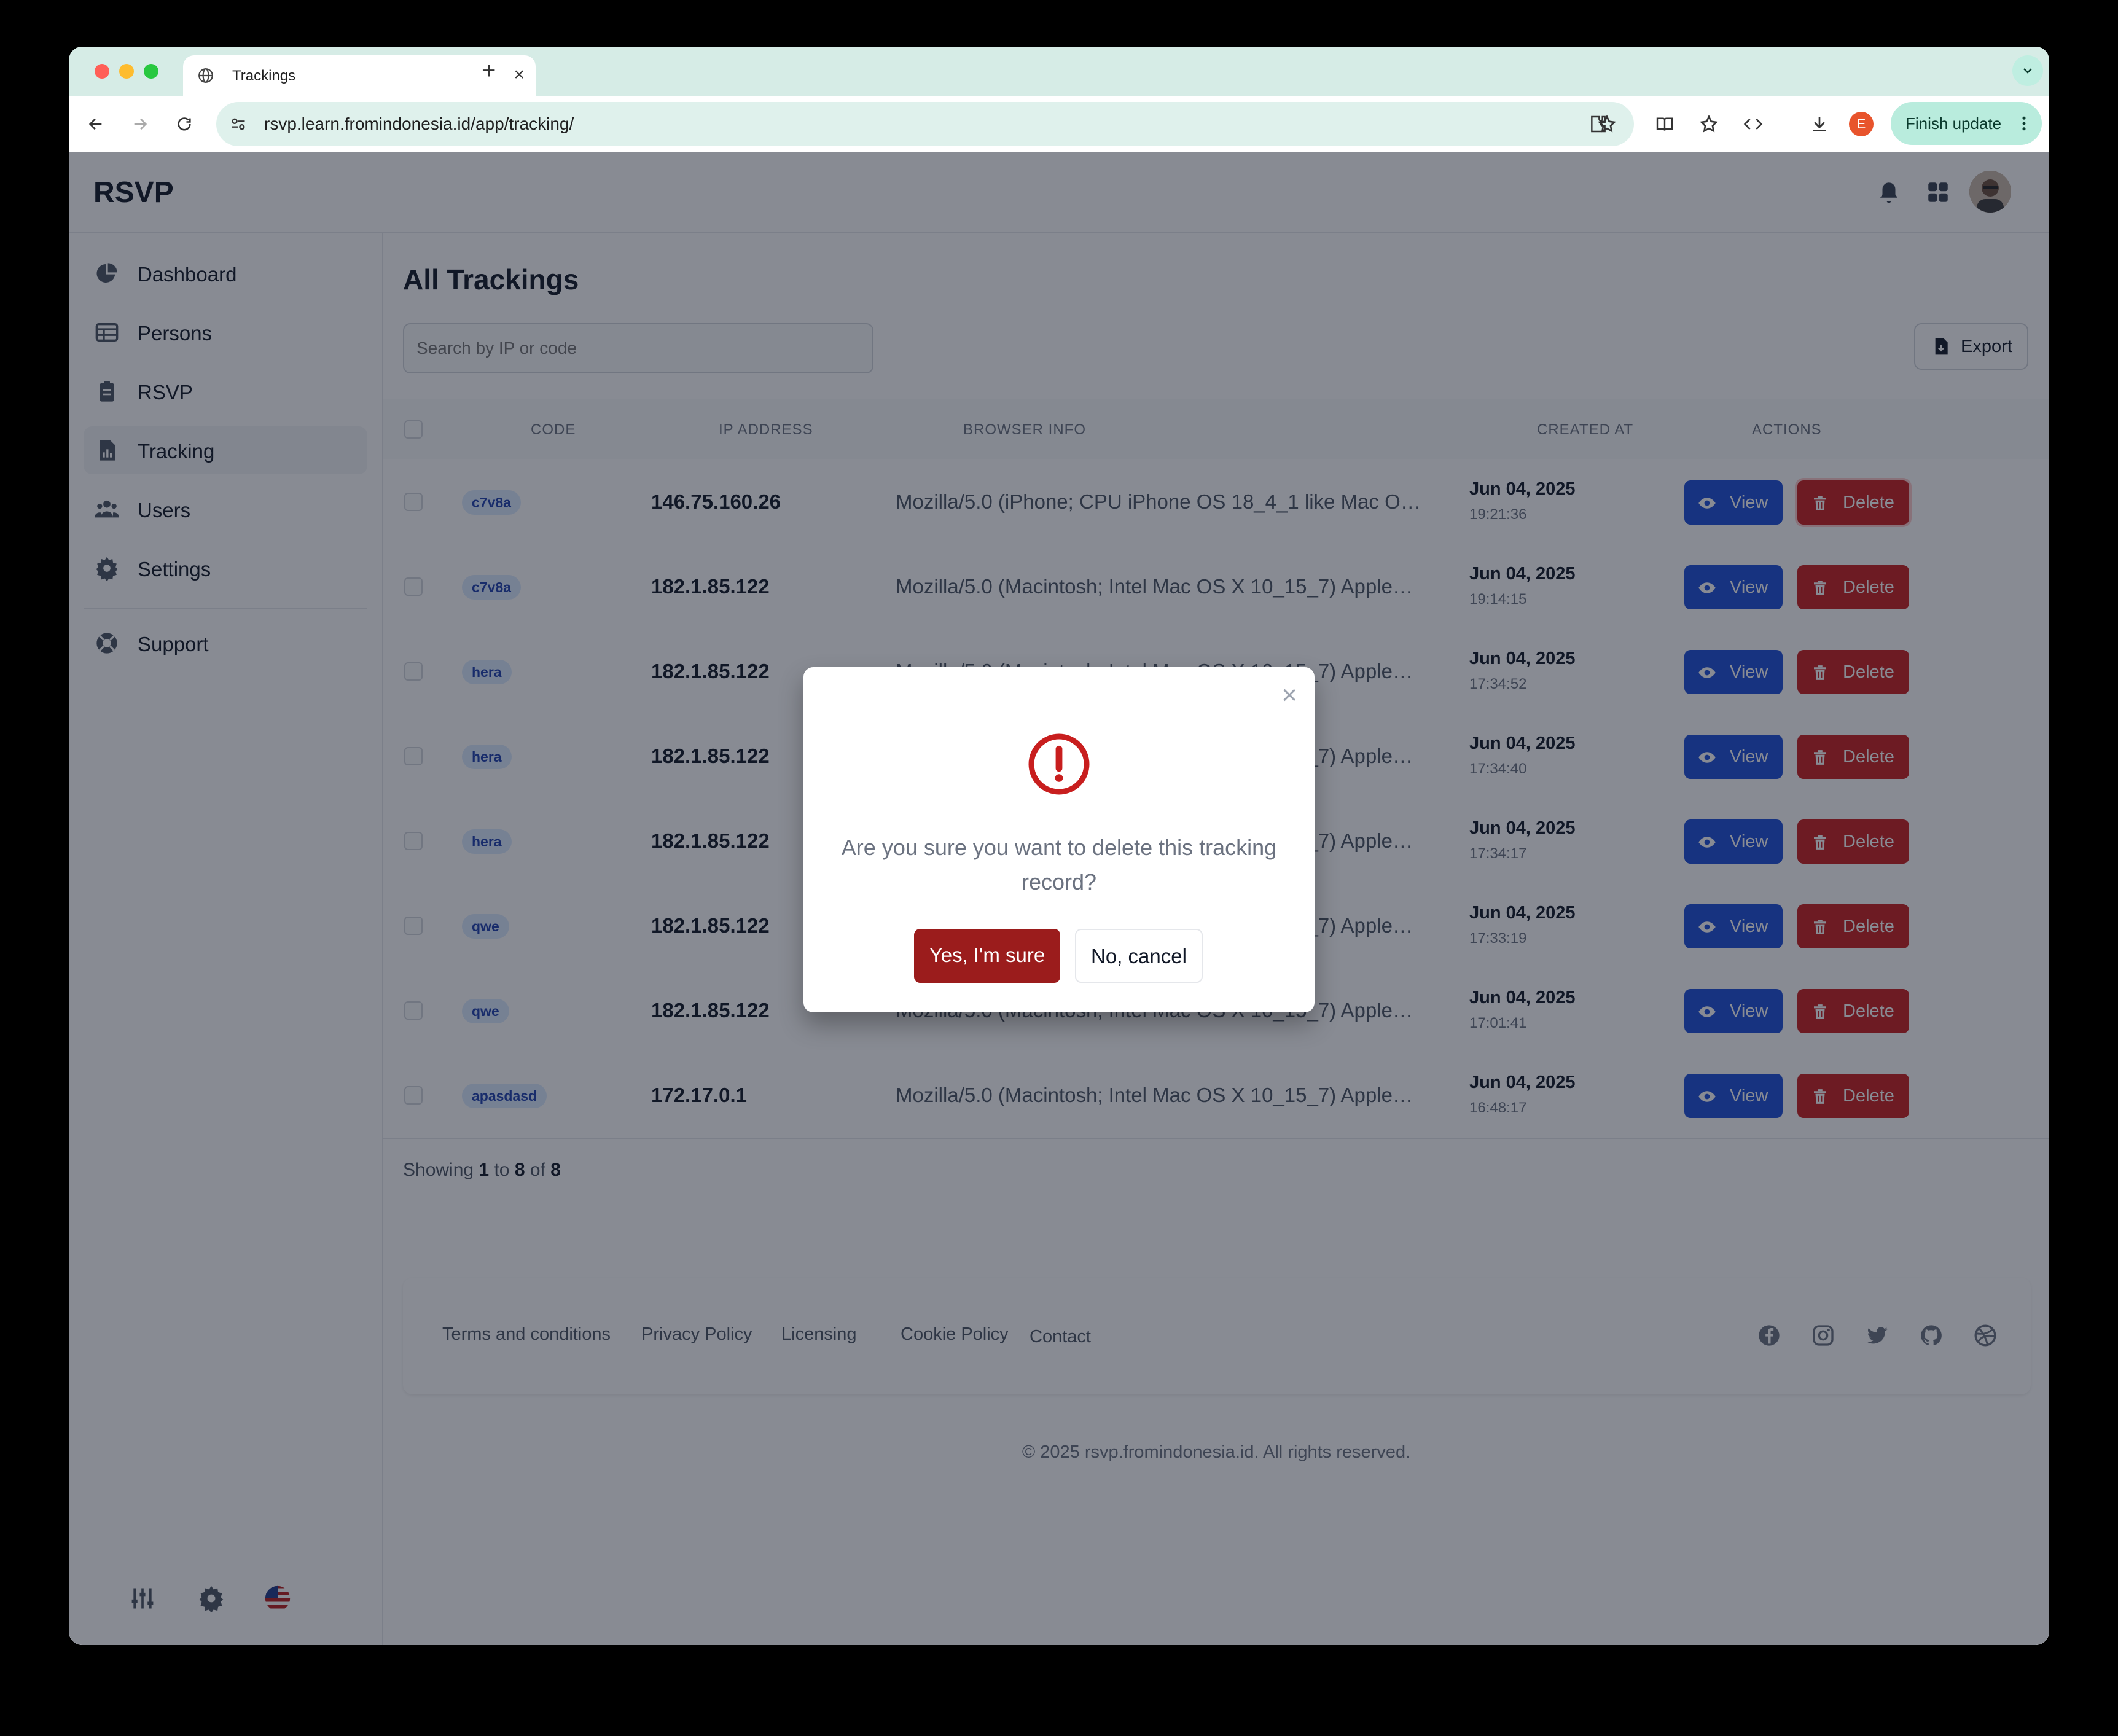 The image size is (2118, 1736). I want to click on more-vert-icon, so click(2024, 123).